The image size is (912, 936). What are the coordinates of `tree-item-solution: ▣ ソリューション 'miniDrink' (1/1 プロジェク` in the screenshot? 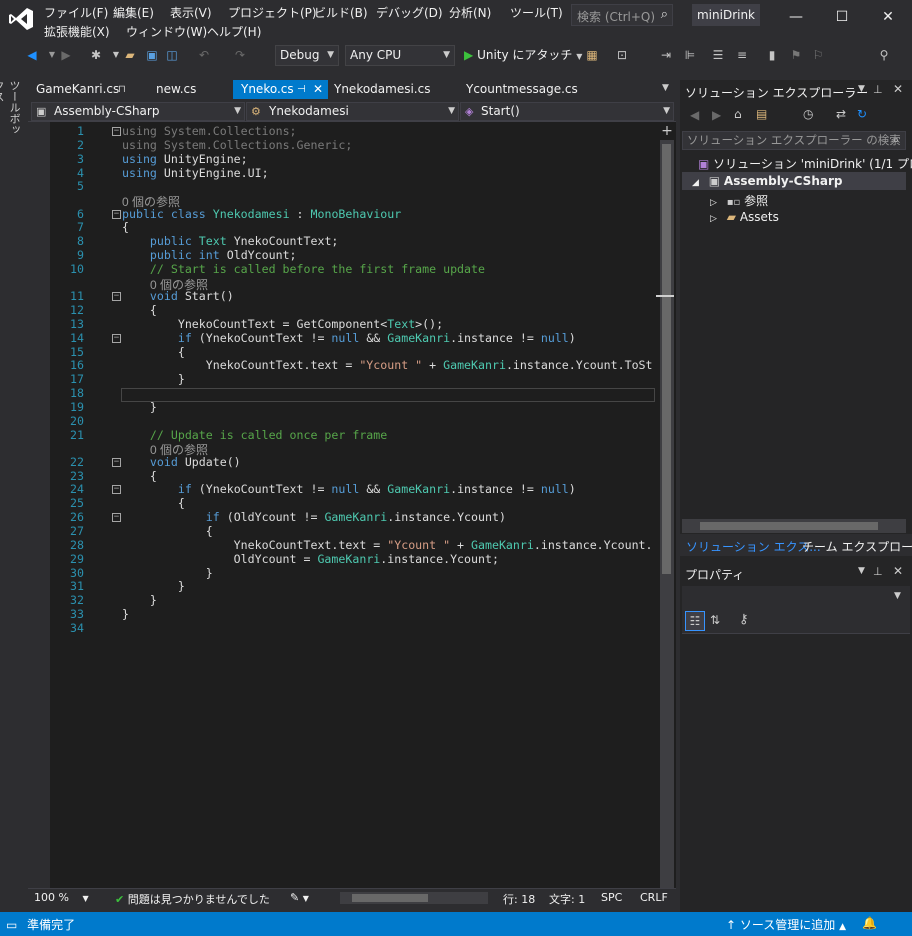 It's located at (805, 163).